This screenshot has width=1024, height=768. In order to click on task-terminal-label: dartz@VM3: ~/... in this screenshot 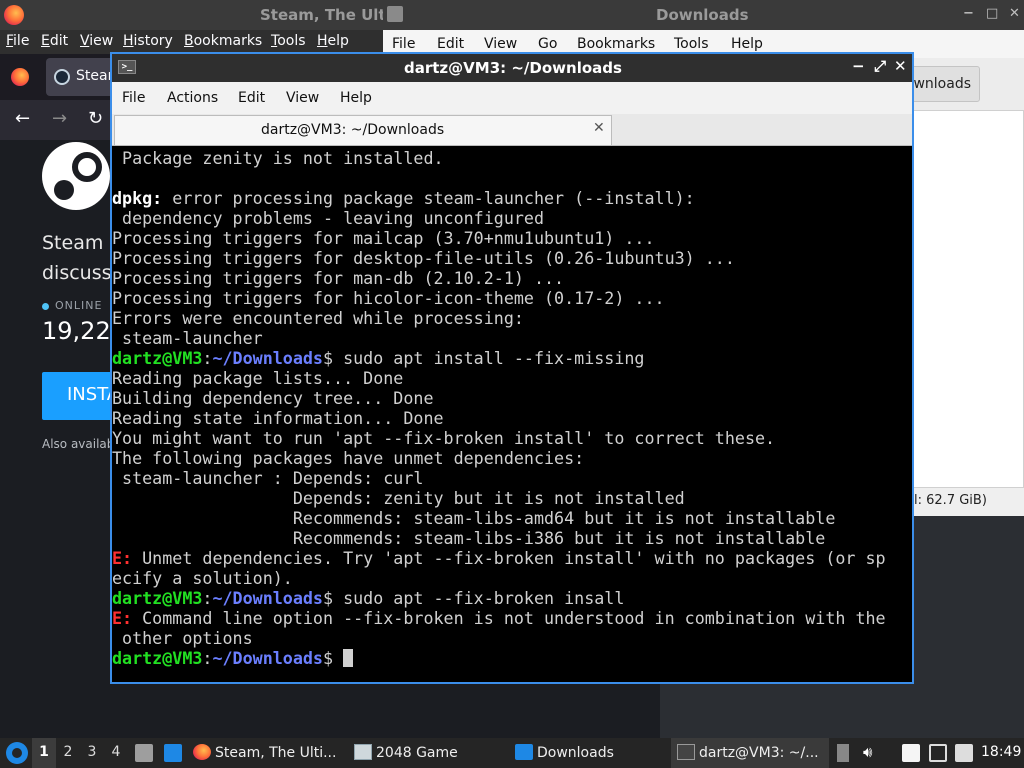, I will do `click(759, 753)`.